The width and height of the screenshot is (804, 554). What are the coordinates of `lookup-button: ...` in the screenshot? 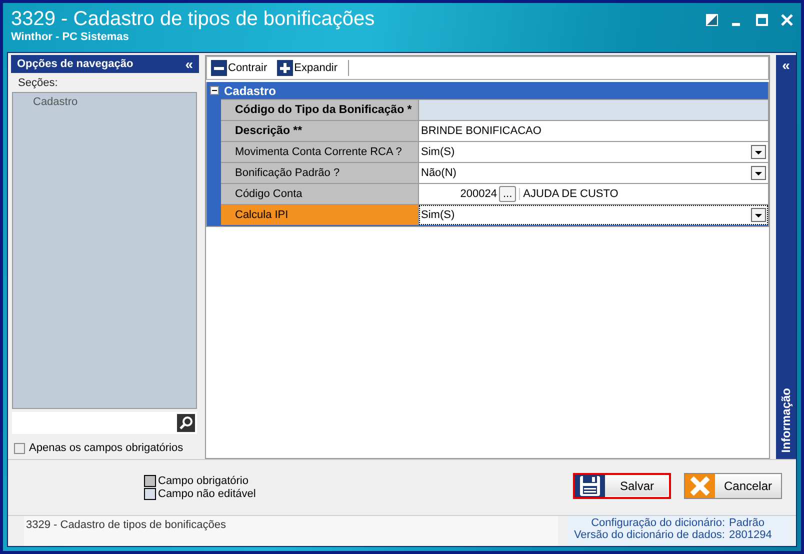 It's located at (507, 194).